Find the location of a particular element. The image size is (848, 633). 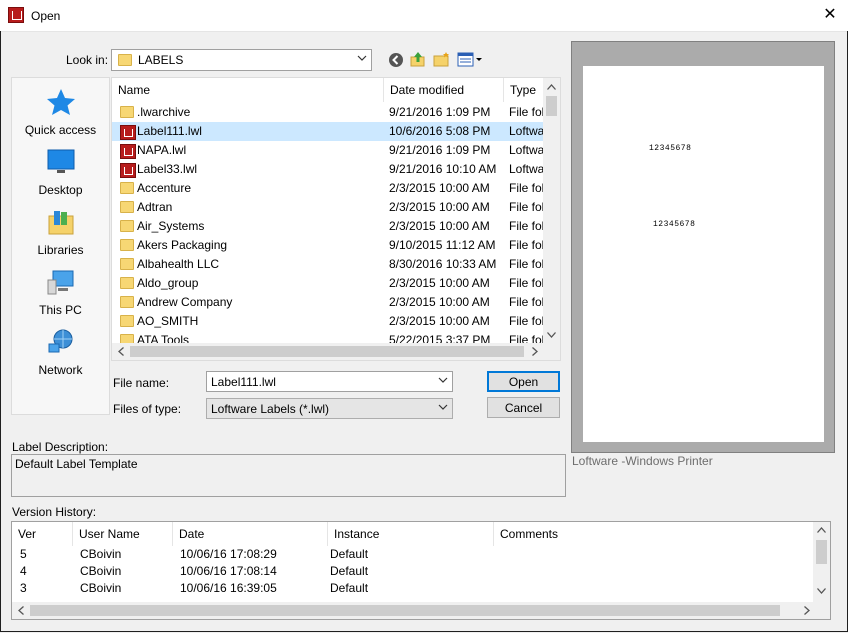

back-icon is located at coordinates (396, 60).